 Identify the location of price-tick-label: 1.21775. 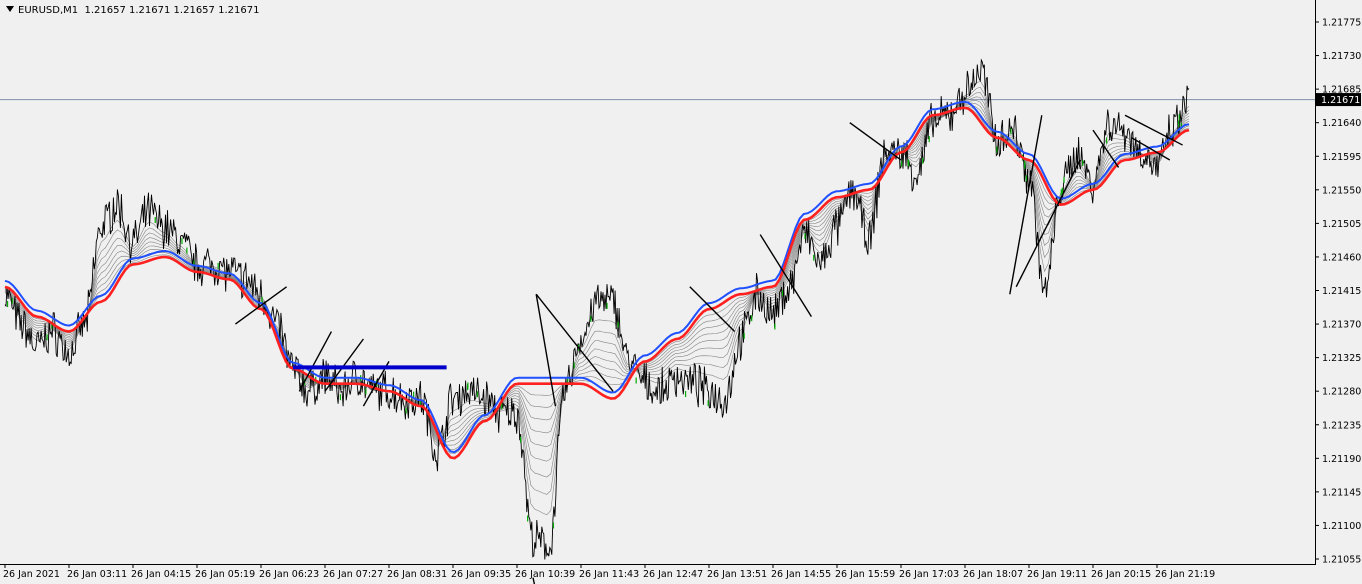
(1341, 23).